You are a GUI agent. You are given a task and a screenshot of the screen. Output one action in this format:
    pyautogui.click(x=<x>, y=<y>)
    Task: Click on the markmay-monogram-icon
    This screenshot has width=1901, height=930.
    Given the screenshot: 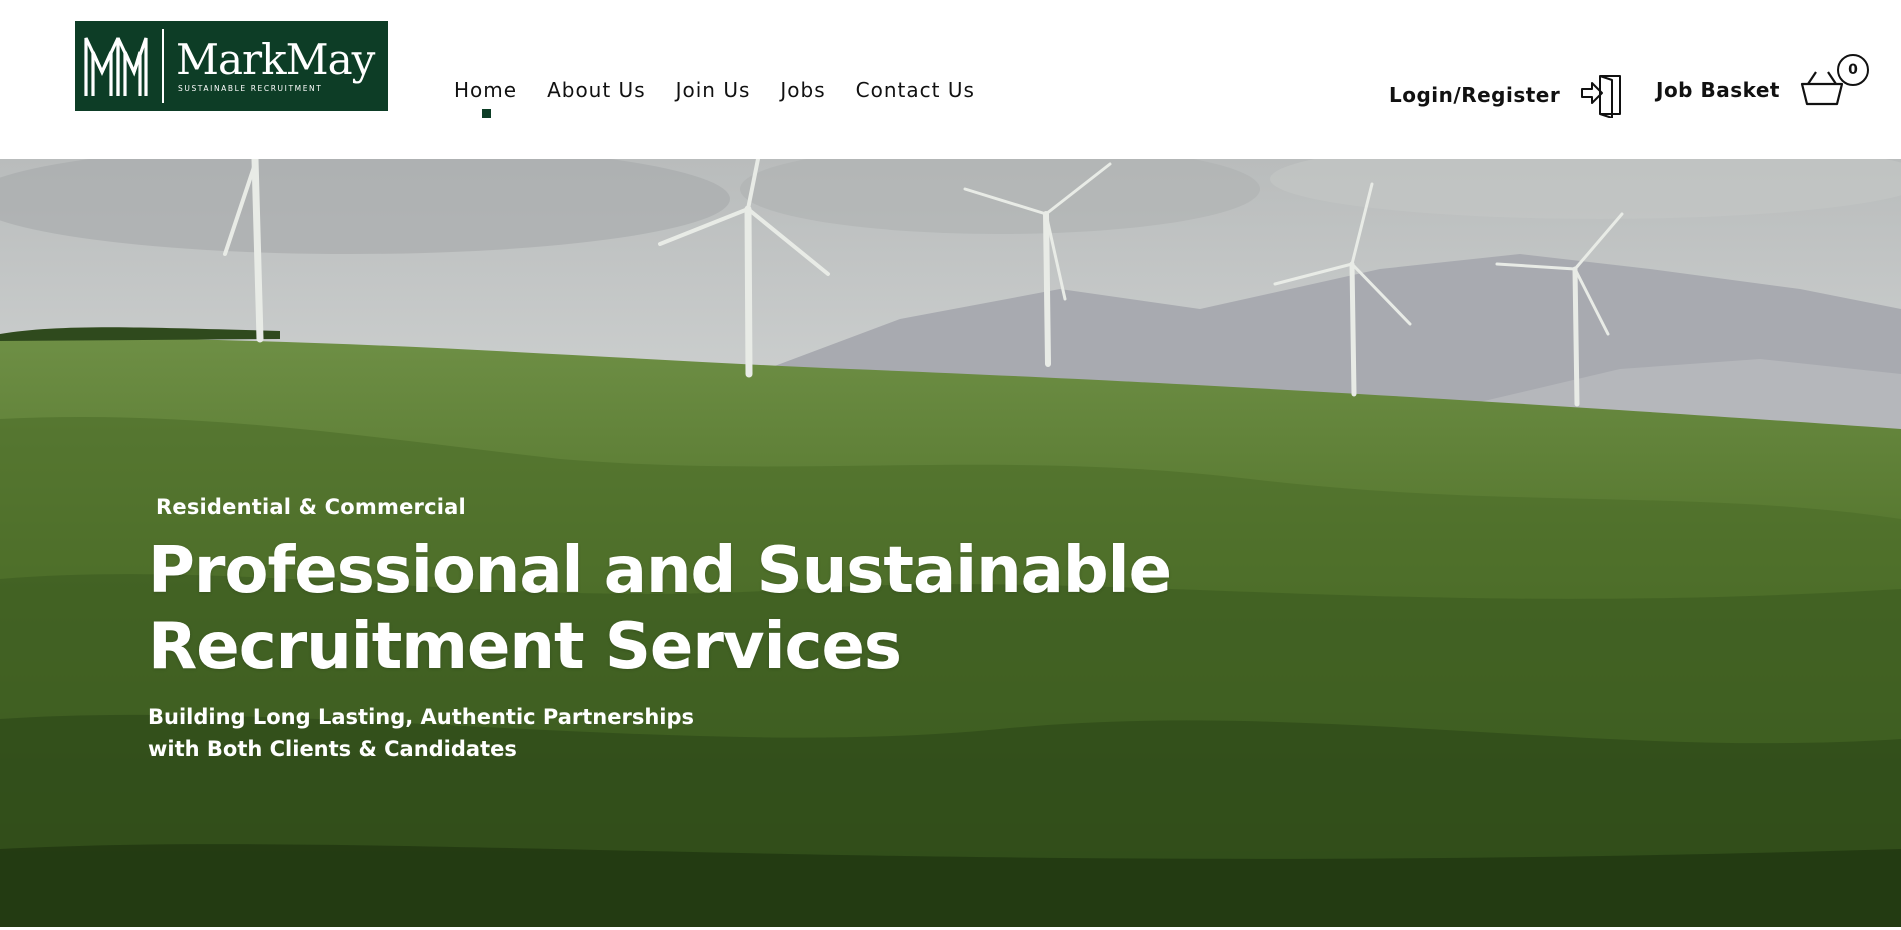 What is the action you would take?
    pyautogui.click(x=116, y=66)
    